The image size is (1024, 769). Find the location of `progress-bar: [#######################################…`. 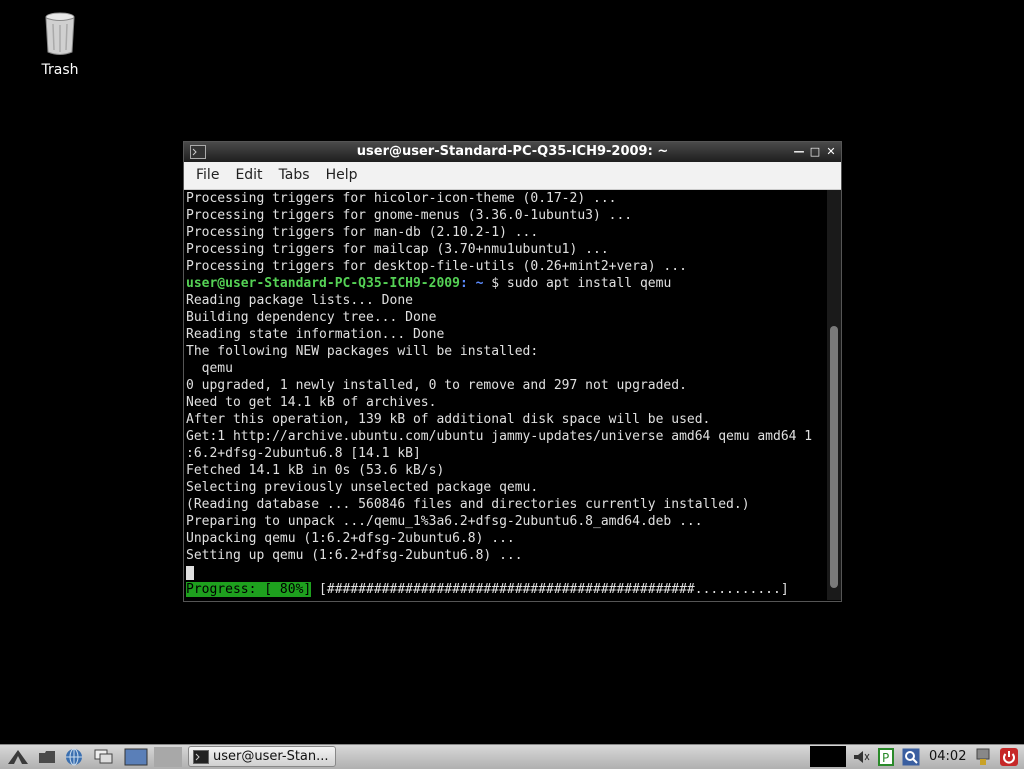

progress-bar: [#######################################… is located at coordinates (550, 589).